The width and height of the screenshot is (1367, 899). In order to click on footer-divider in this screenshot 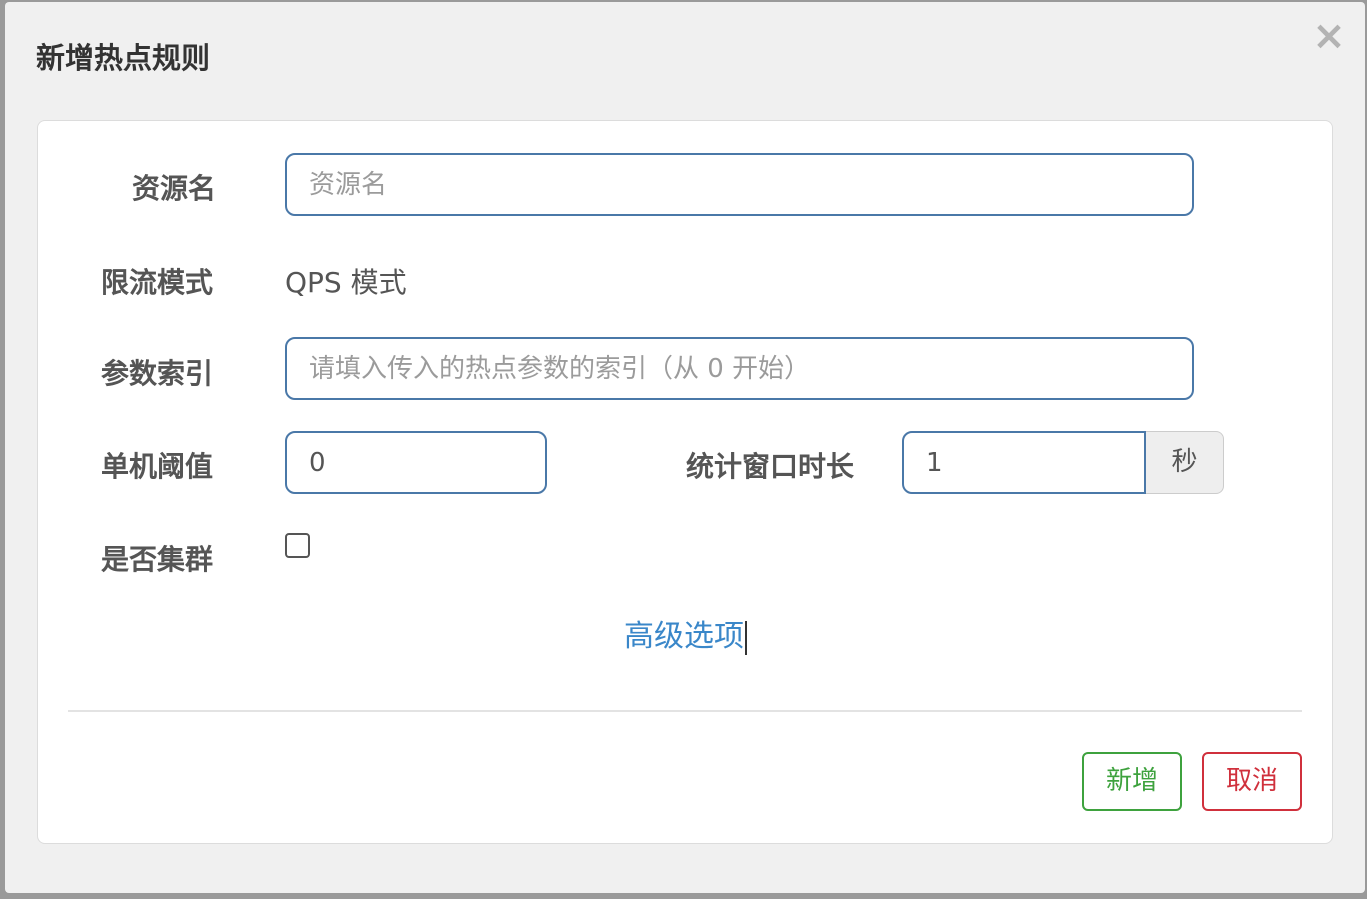, I will do `click(685, 711)`.